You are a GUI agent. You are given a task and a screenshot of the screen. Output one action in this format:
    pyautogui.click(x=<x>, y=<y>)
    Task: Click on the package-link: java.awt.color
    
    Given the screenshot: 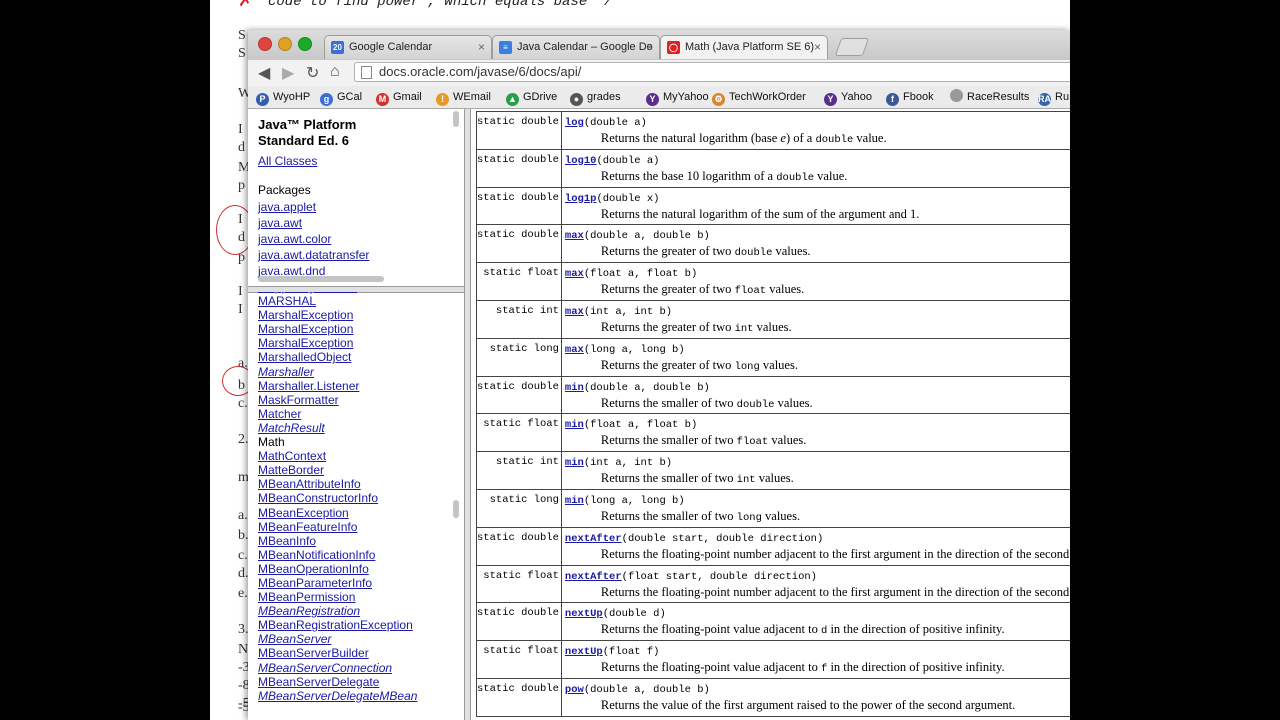 What is the action you would take?
    pyautogui.click(x=313, y=239)
    